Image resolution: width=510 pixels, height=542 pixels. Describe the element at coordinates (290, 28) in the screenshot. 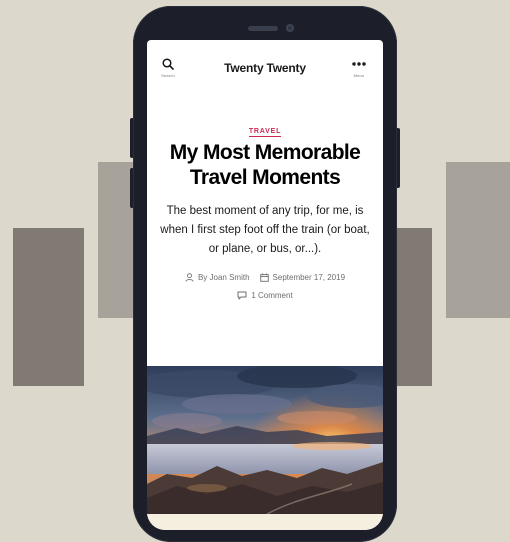

I see `phone-camera` at that location.